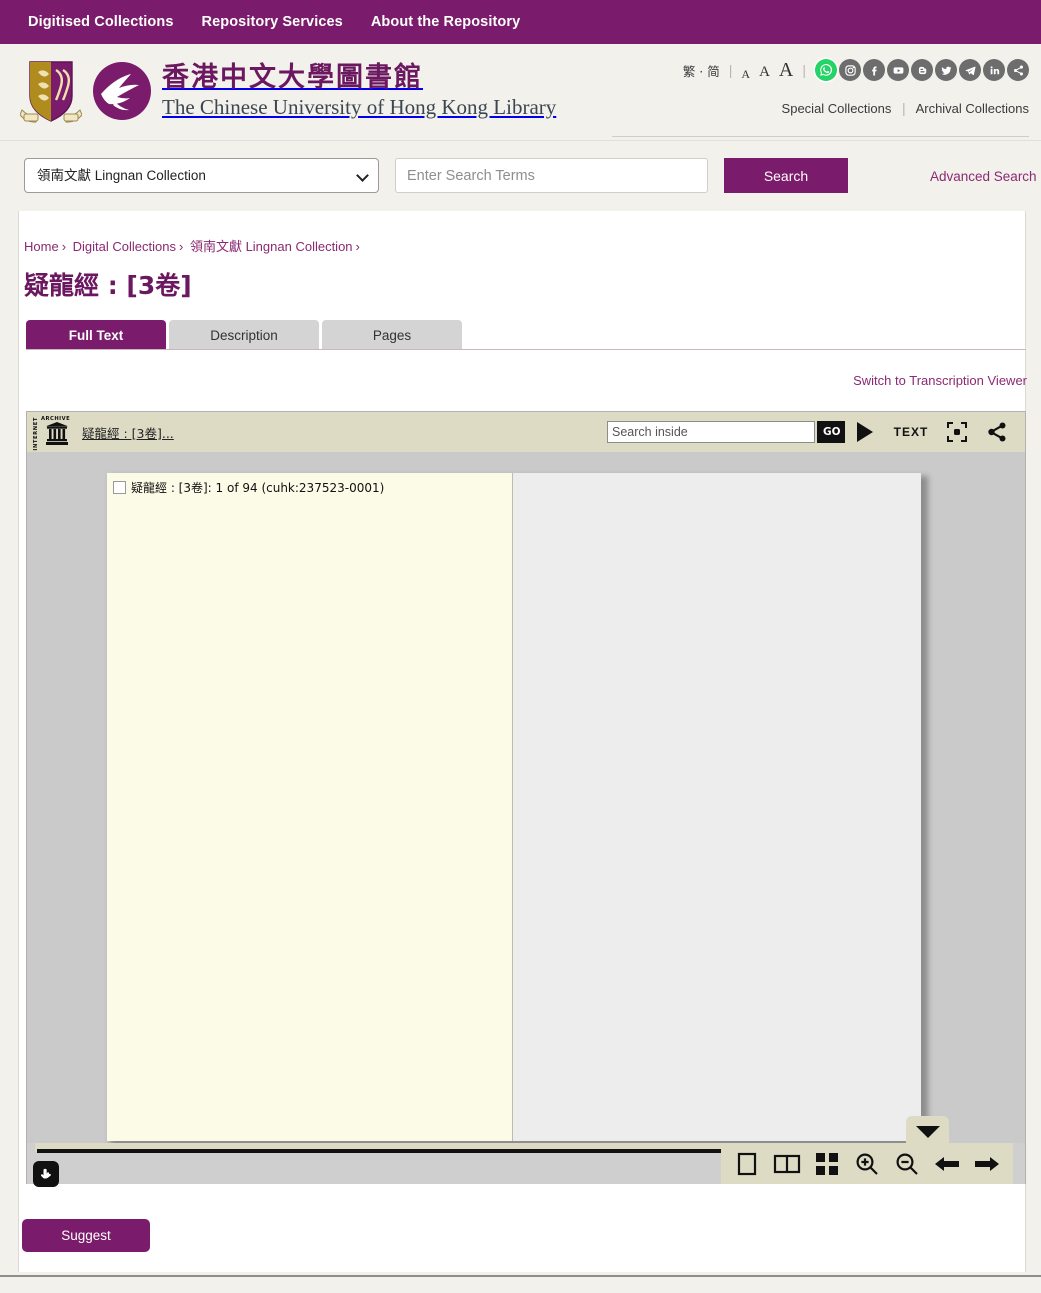  I want to click on suggest-button: Suggest, so click(86, 1235).